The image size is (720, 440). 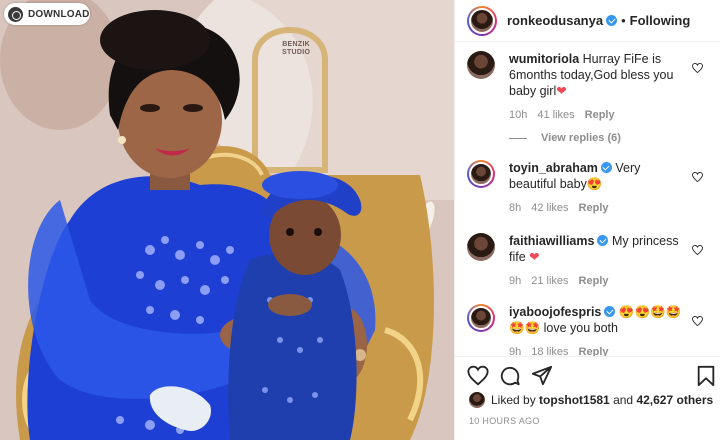 I want to click on comment-likes: 21 likes, so click(x=549, y=281).